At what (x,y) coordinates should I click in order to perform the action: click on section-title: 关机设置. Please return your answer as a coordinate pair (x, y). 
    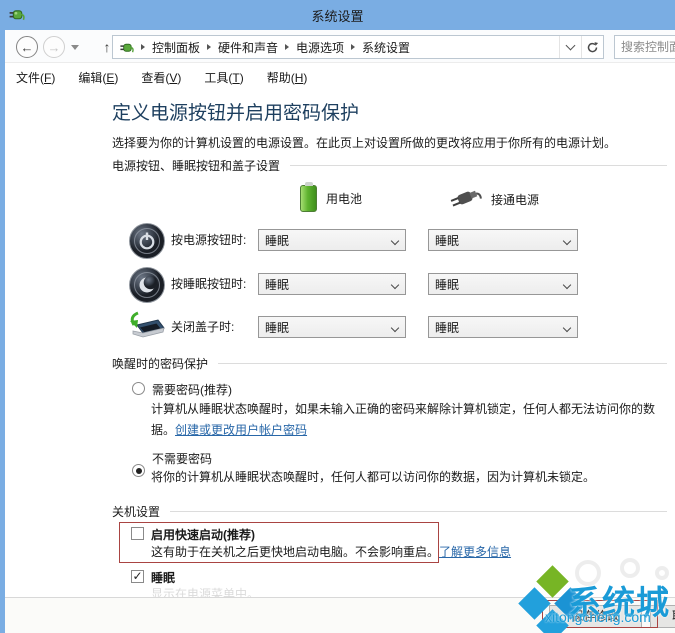
    Looking at the image, I should click on (136, 512).